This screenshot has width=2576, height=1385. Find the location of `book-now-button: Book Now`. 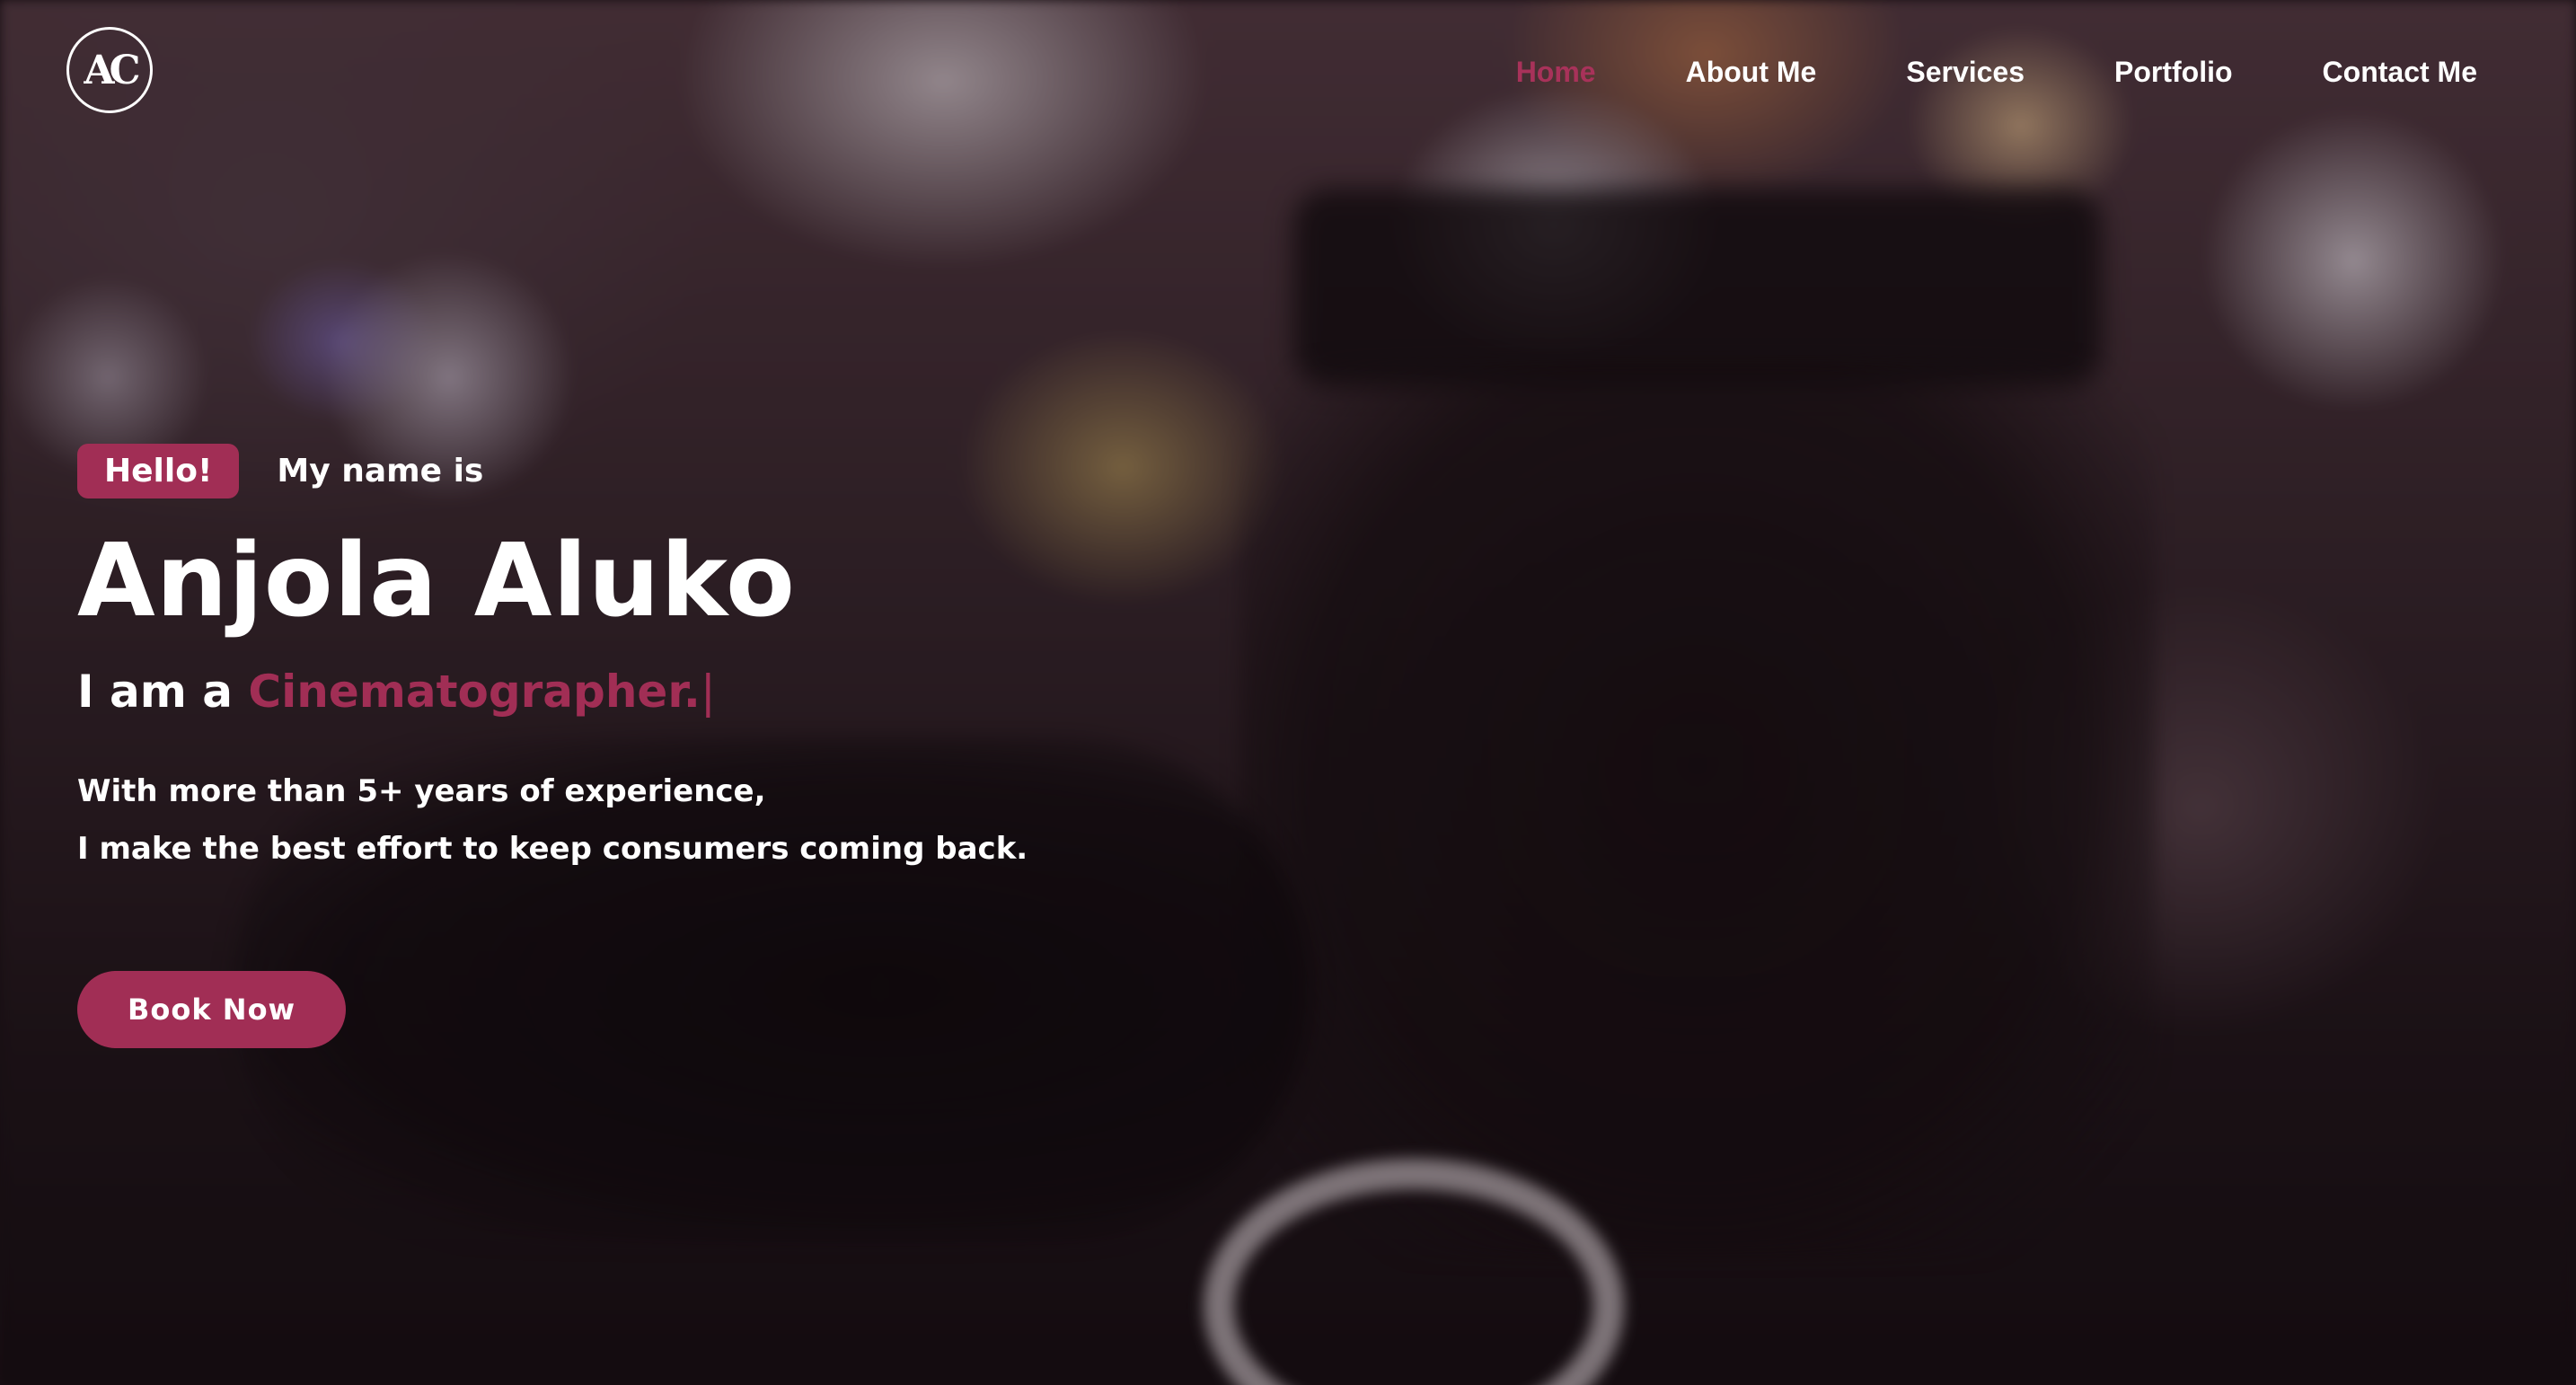

book-now-button: Book Now is located at coordinates (212, 1010).